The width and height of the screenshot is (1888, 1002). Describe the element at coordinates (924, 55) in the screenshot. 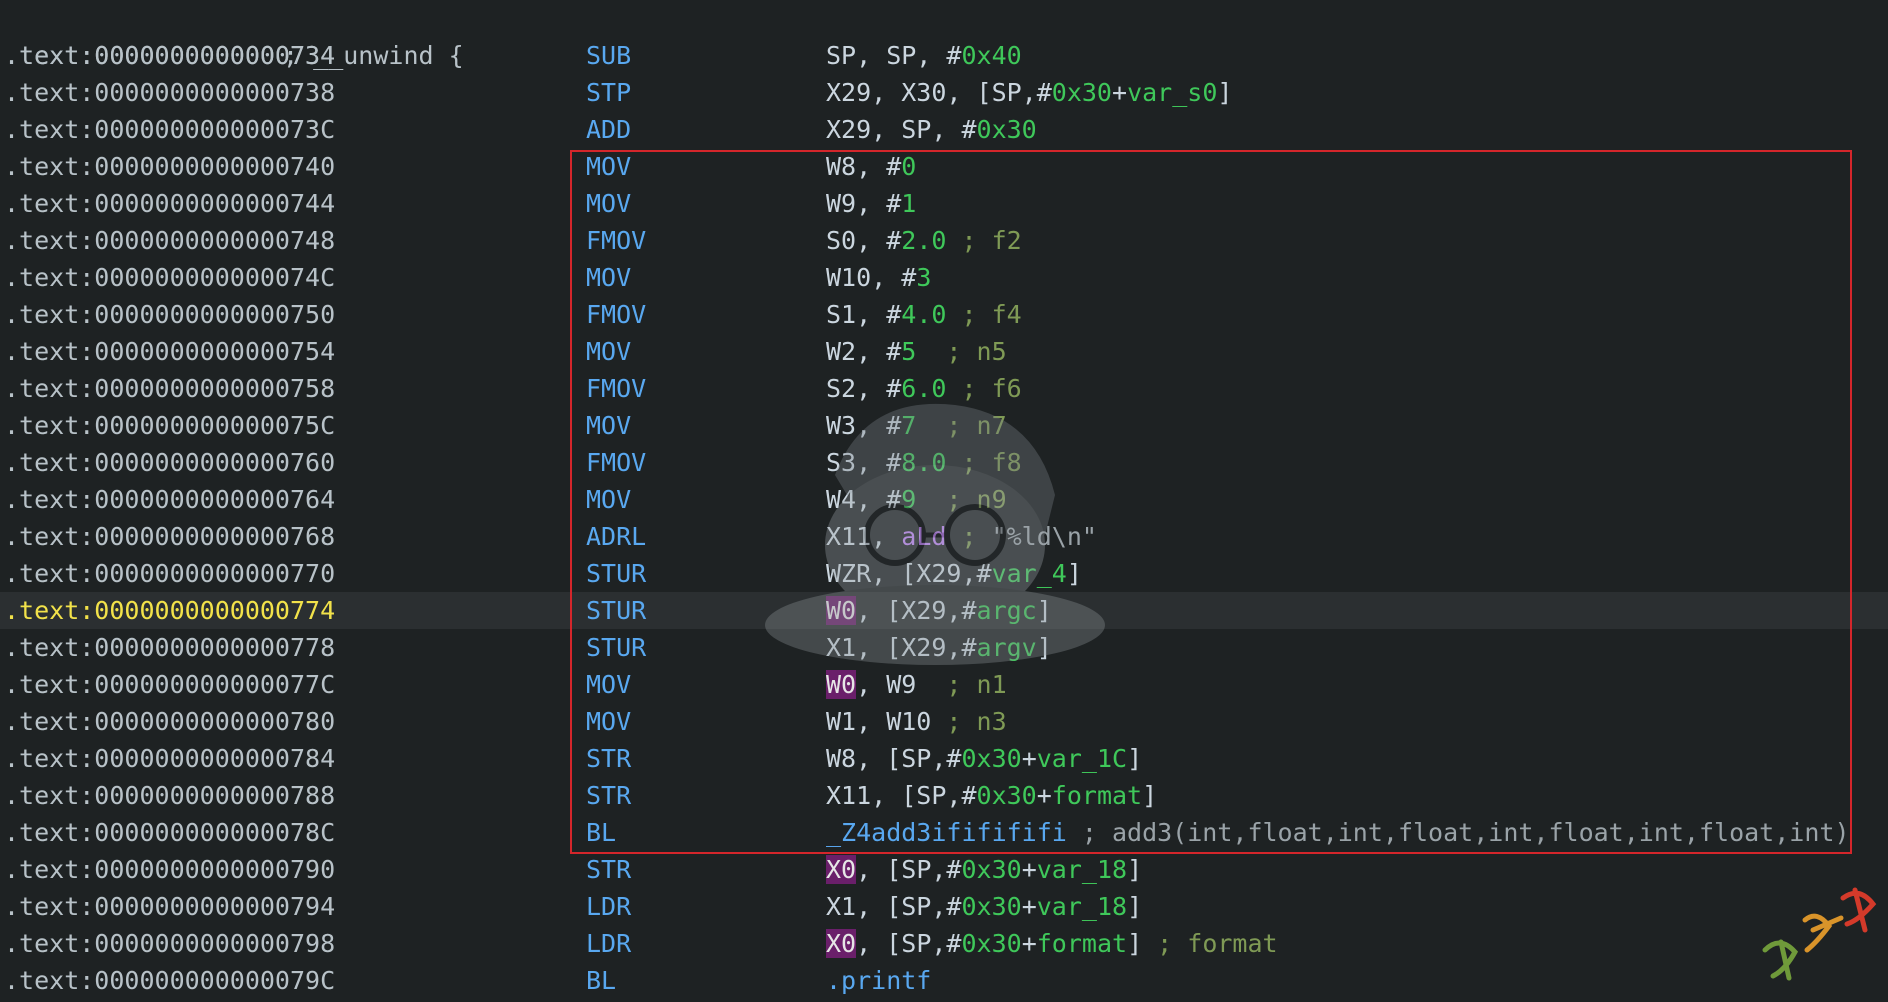

I see `operands: SP, SP, #0x40` at that location.